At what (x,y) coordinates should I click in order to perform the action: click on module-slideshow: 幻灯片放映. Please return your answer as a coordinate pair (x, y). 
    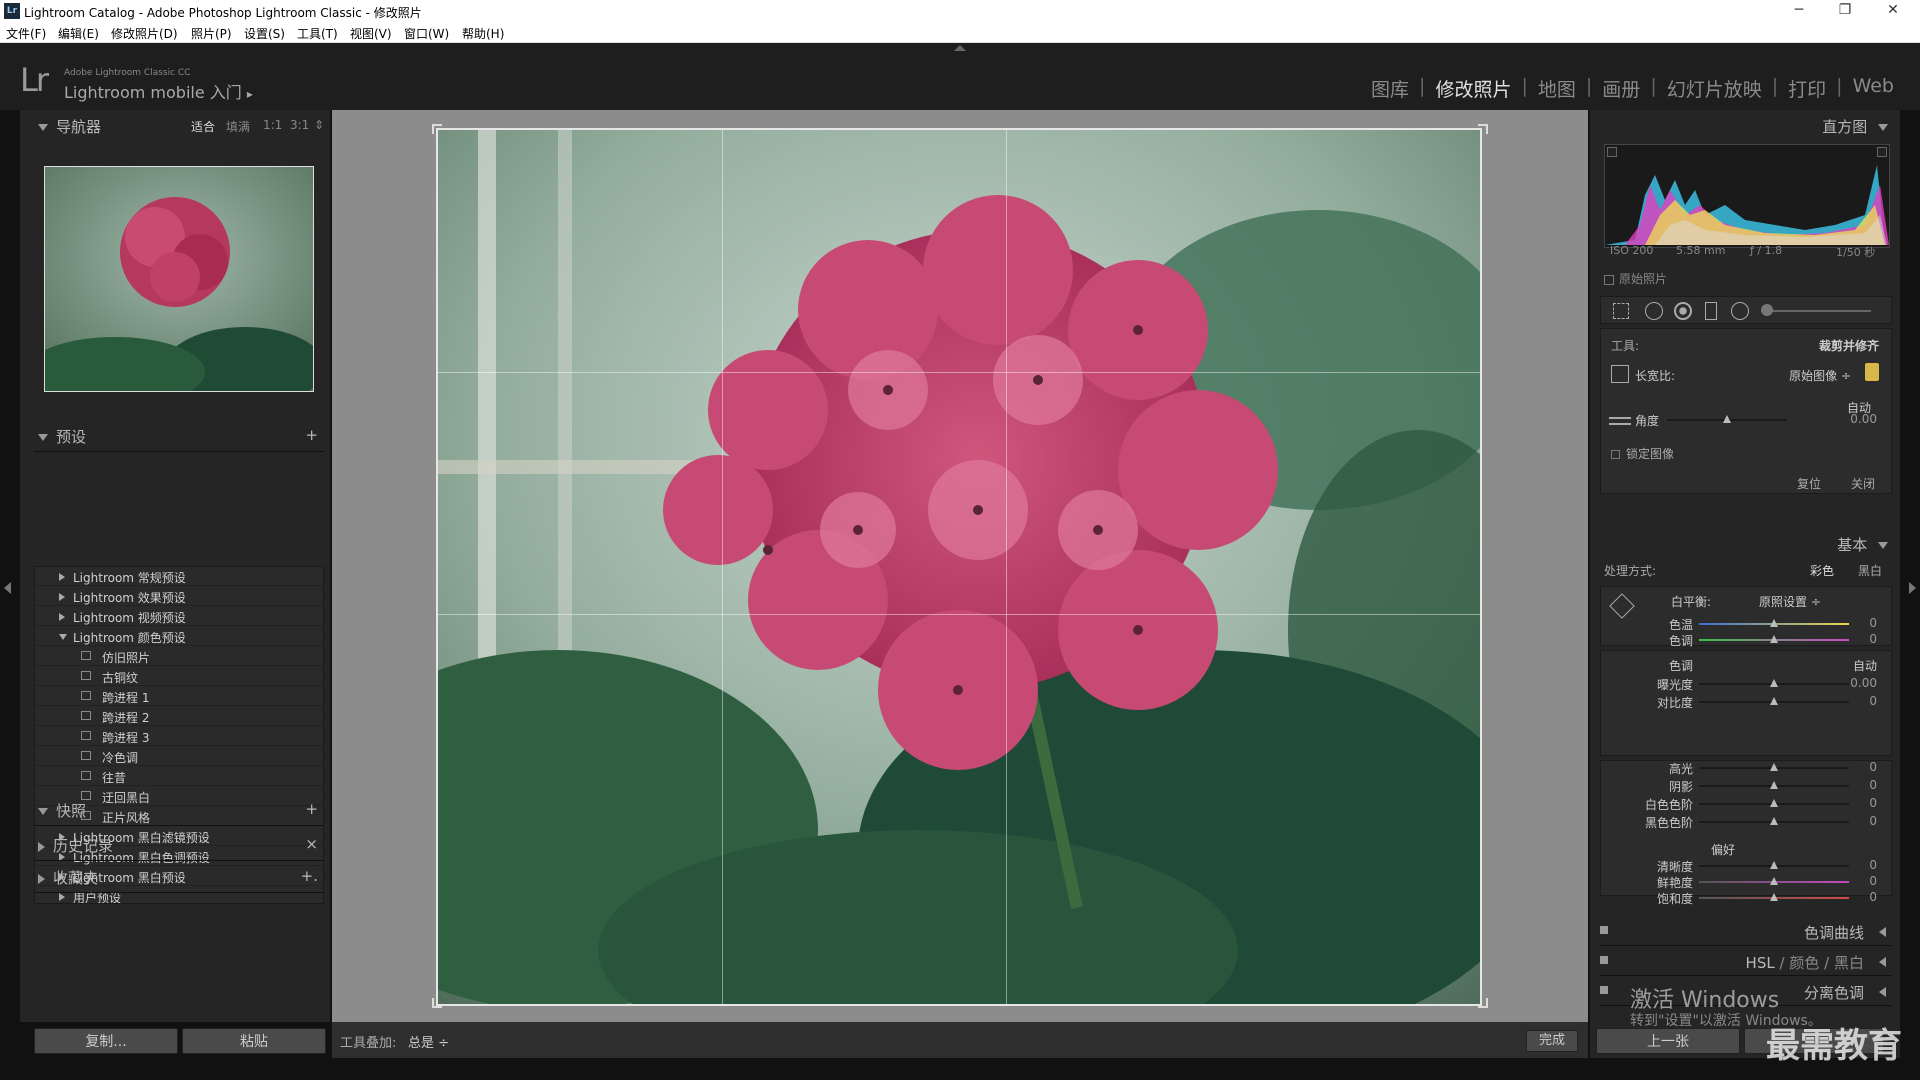
    Looking at the image, I should click on (1714, 88).